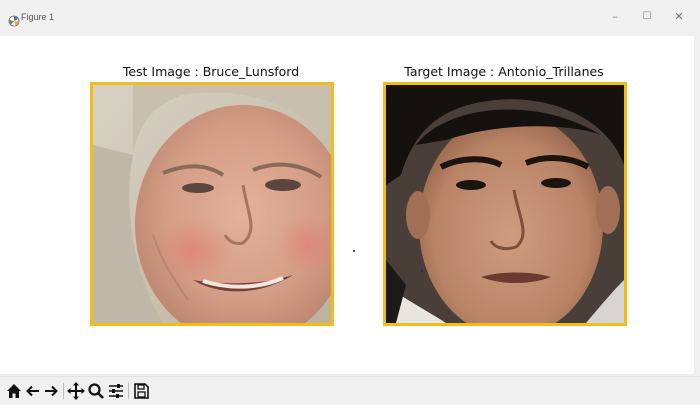 The height and width of the screenshot is (405, 700). Describe the element at coordinates (51, 391) in the screenshot. I see `forward-arrow-icon` at that location.